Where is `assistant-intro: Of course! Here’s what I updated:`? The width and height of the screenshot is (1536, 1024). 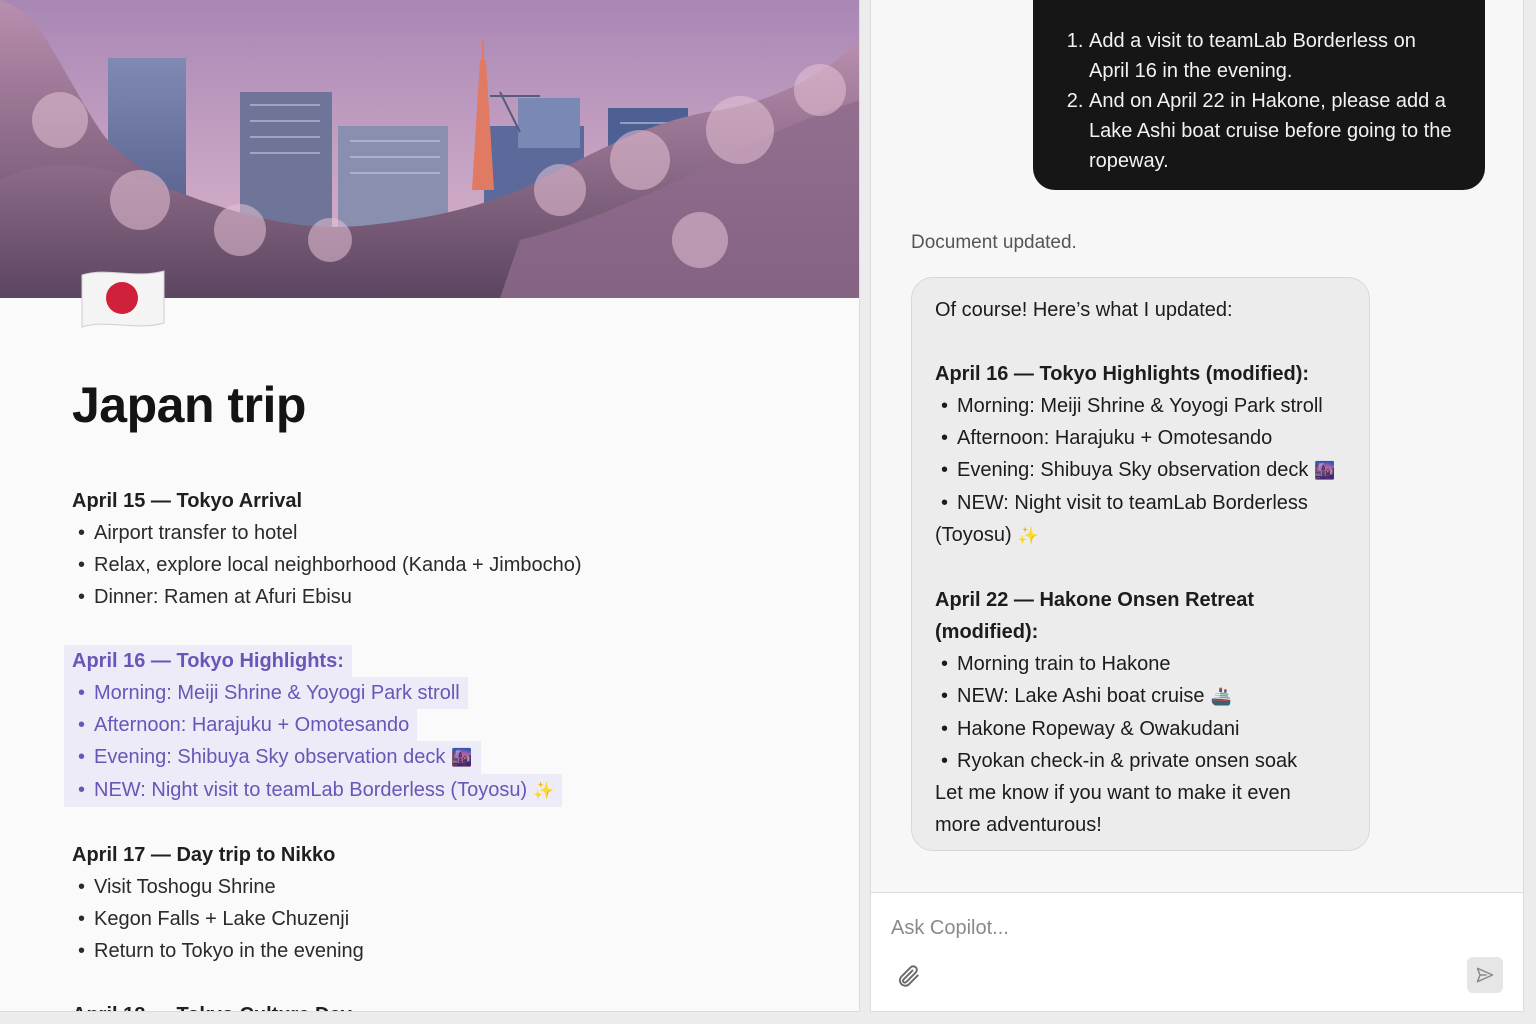
assistant-intro: Of course! Here’s what I updated: is located at coordinates (1084, 310).